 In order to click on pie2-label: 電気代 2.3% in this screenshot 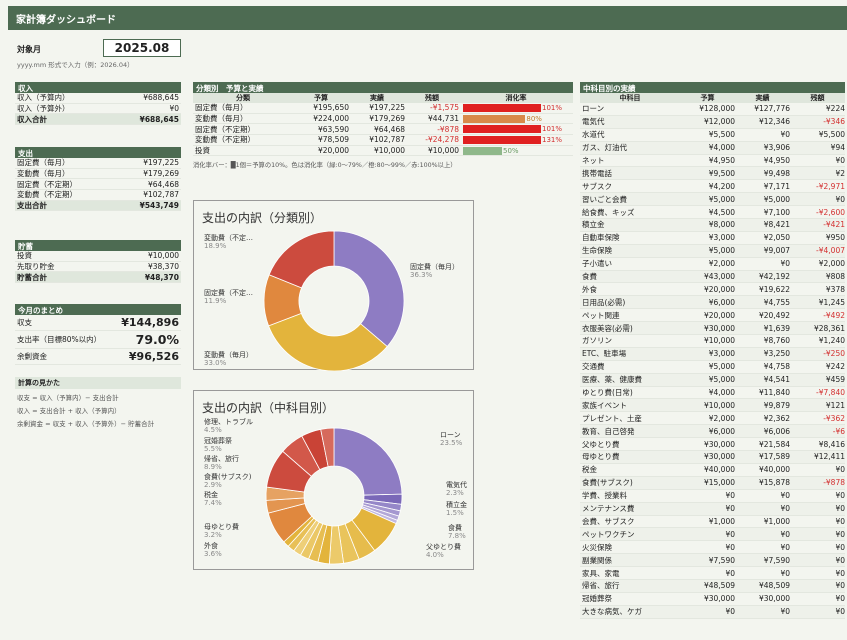, I will do `click(456, 489)`.